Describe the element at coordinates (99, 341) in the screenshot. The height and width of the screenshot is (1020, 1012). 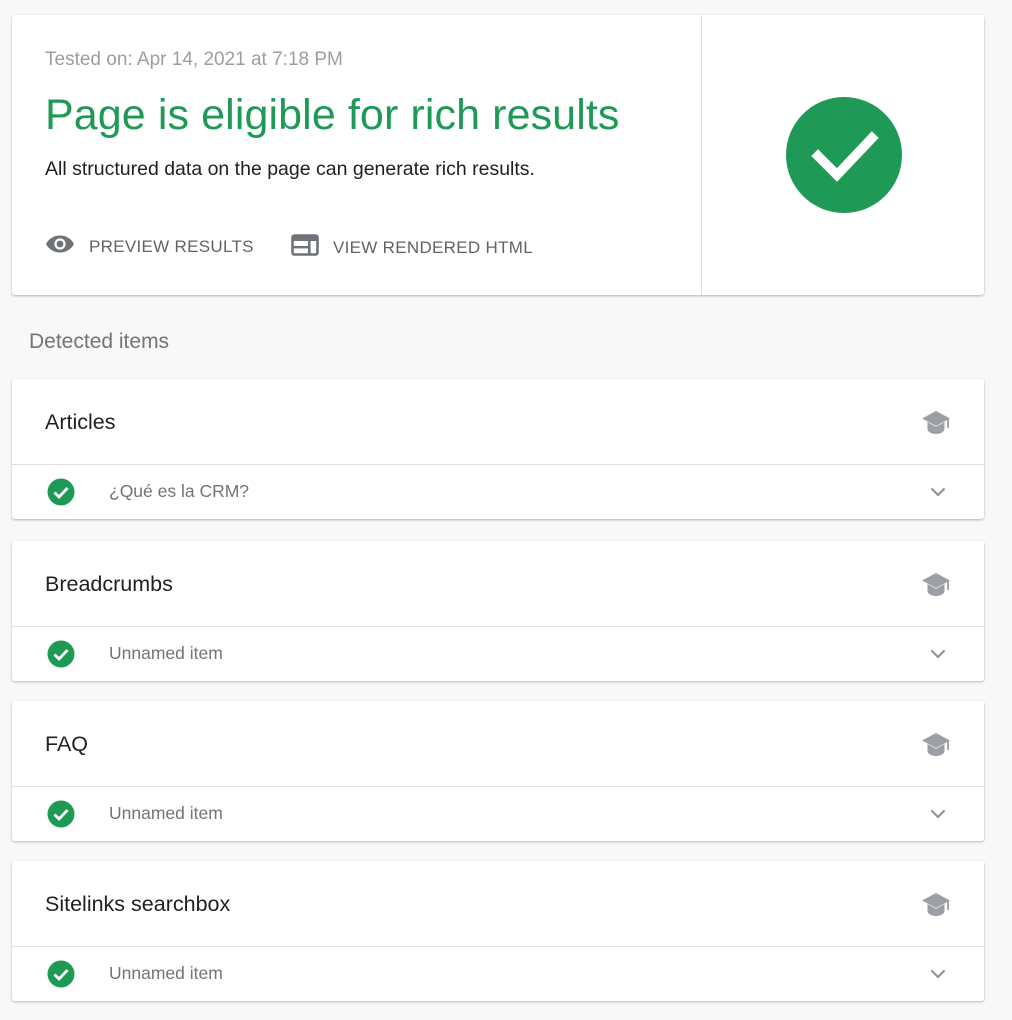
I see `detected-items-heading: Detected items` at that location.